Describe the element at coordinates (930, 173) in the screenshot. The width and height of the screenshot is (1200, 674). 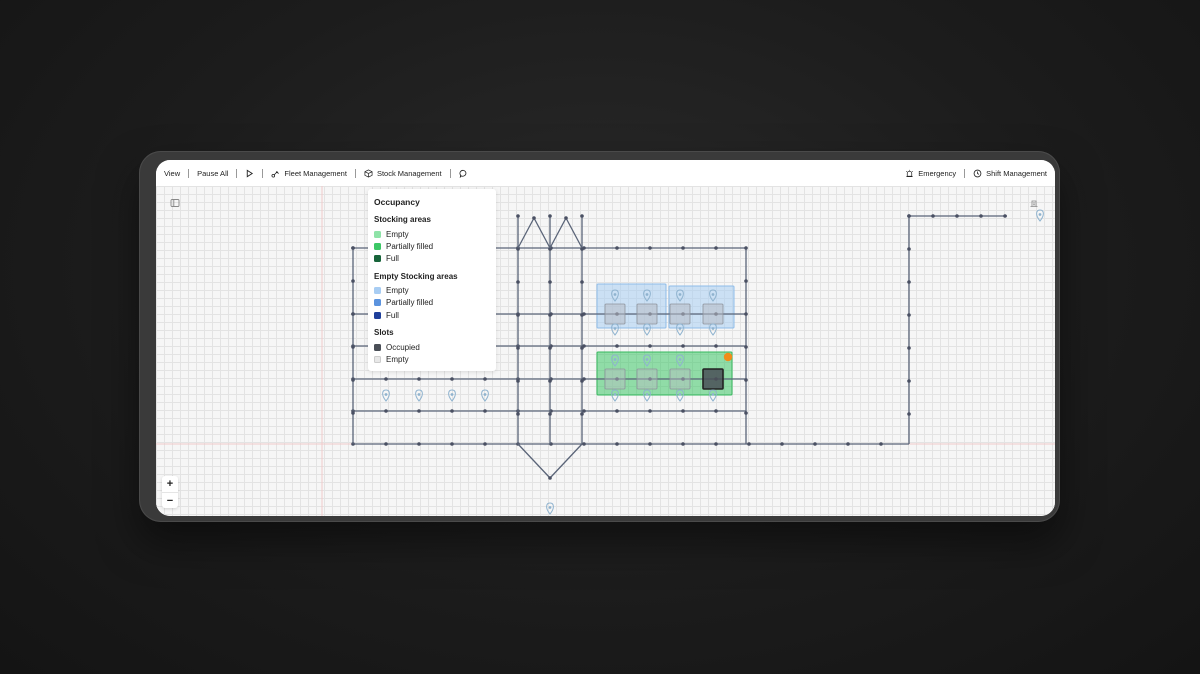
I see `emergency-button: Emergency` at that location.